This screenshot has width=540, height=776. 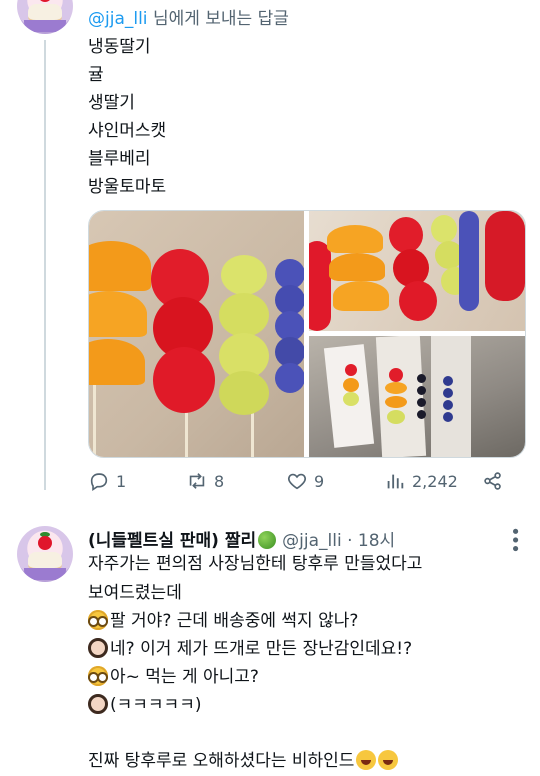 I want to click on reply-to-handle: @jja_lli, so click(x=118, y=19).